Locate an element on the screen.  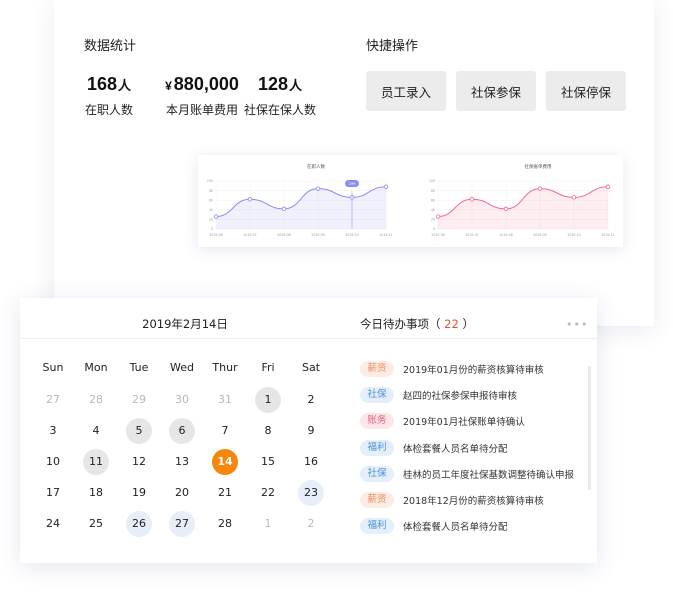
quick-actions-title: 快捷操作 is located at coordinates (392, 46).